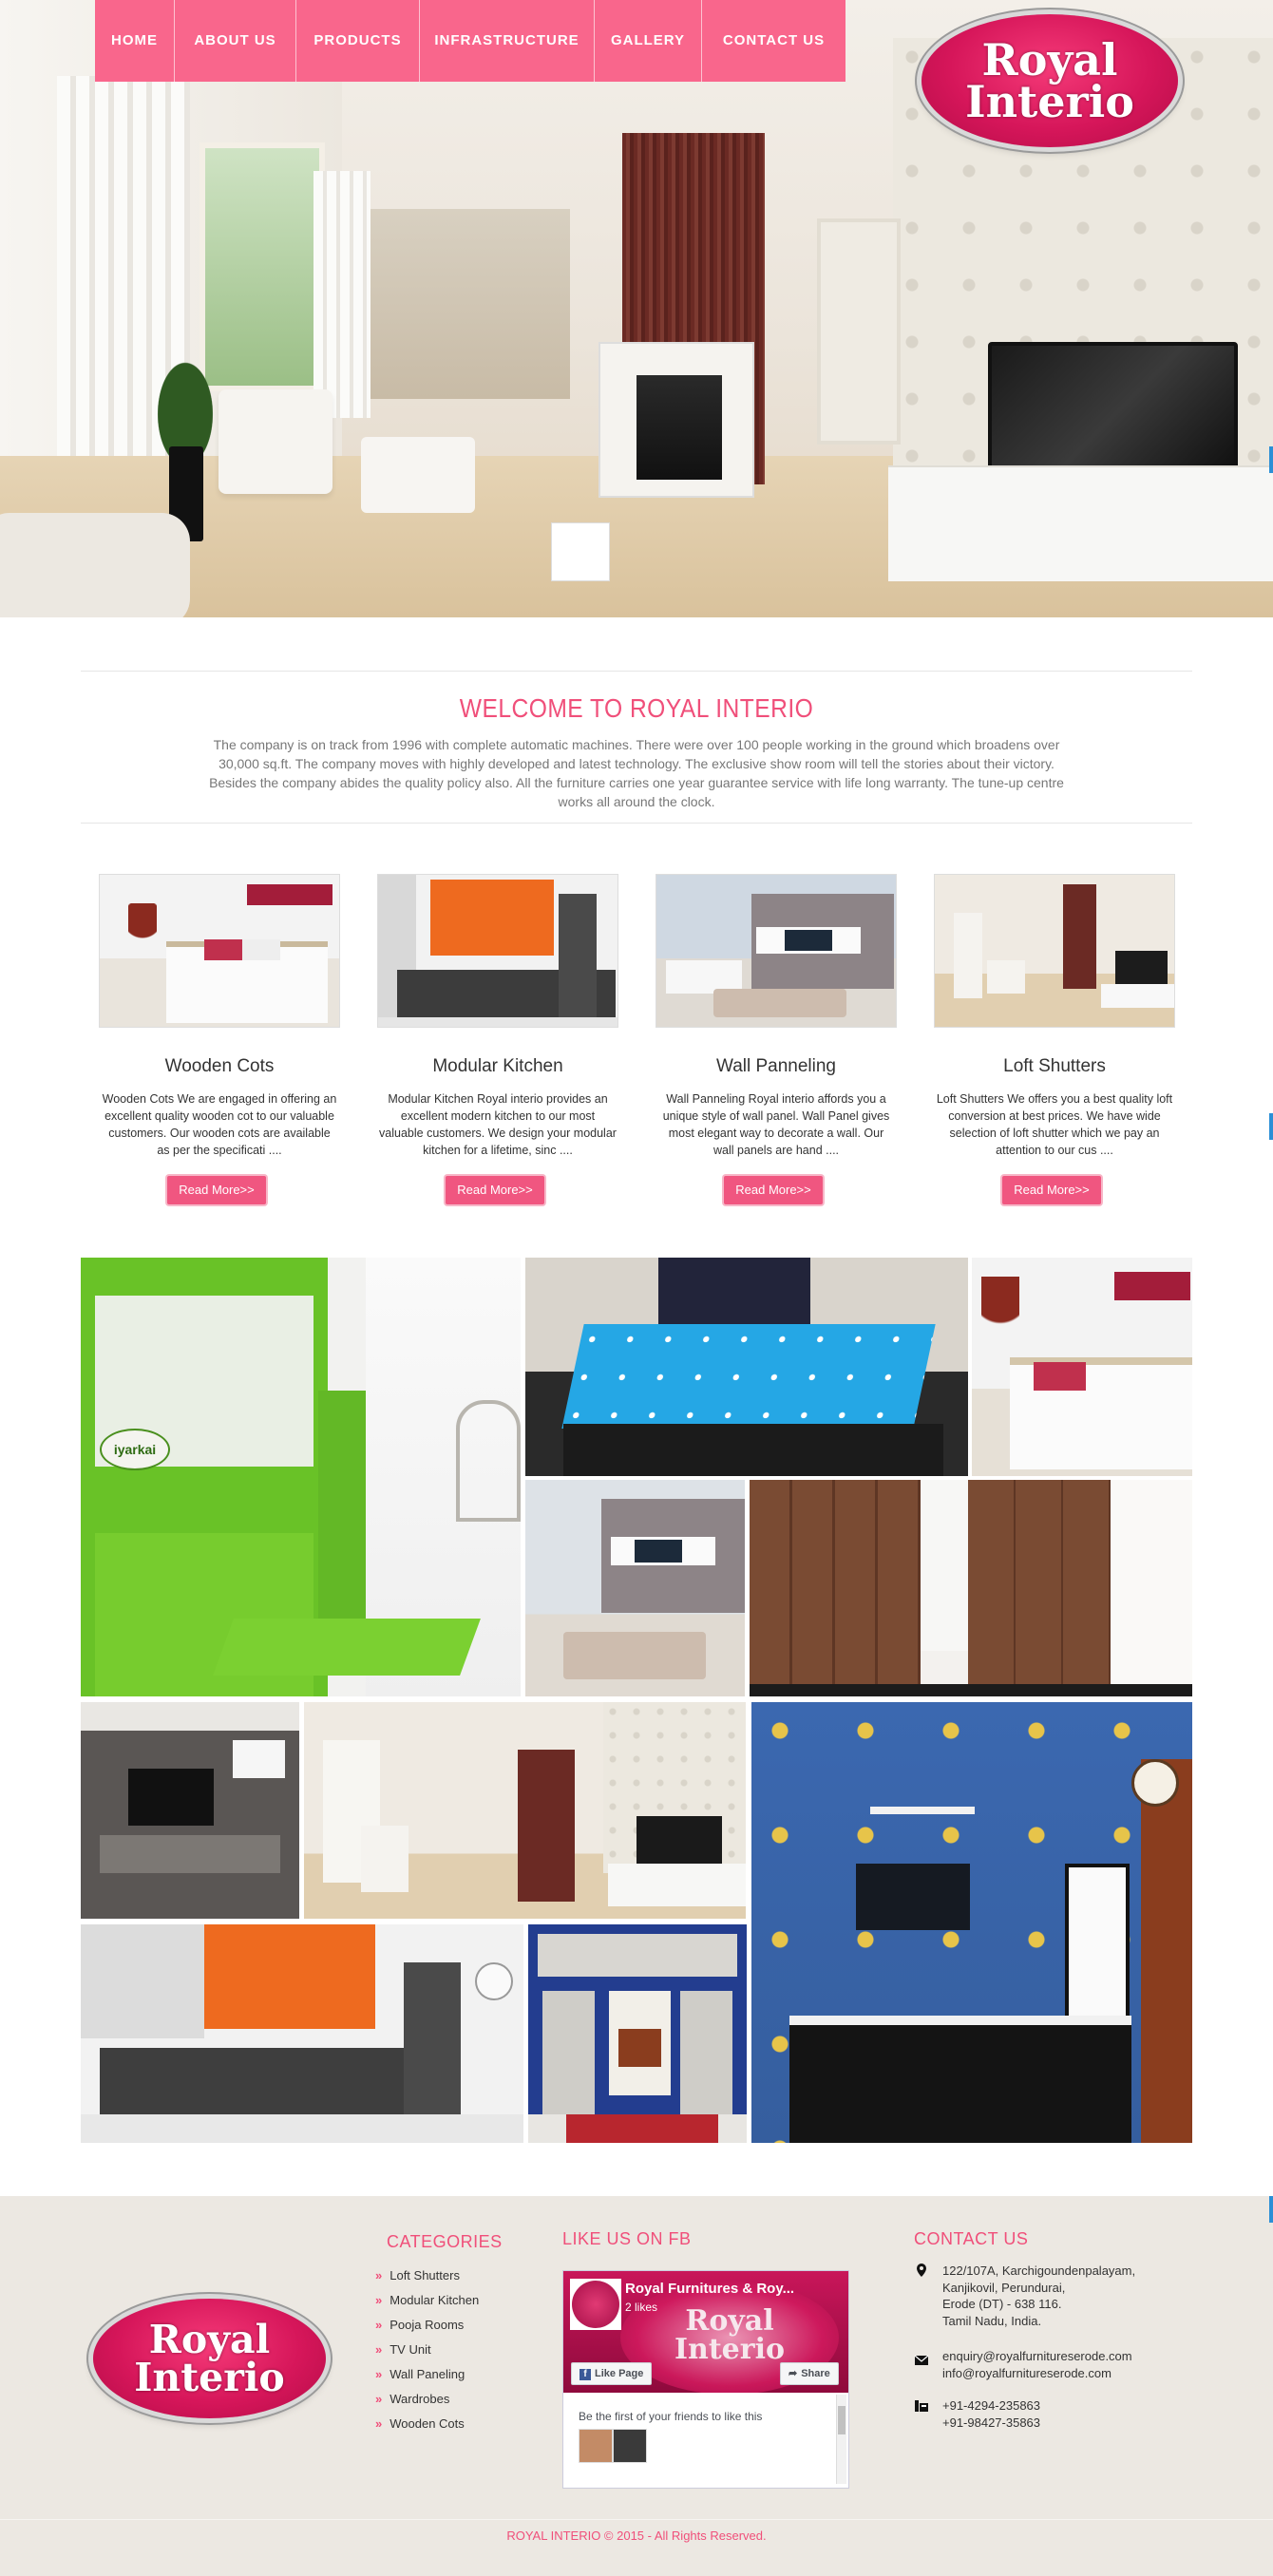 The width and height of the screenshot is (1273, 2576). I want to click on category-link: Wooden Cots, so click(427, 2424).